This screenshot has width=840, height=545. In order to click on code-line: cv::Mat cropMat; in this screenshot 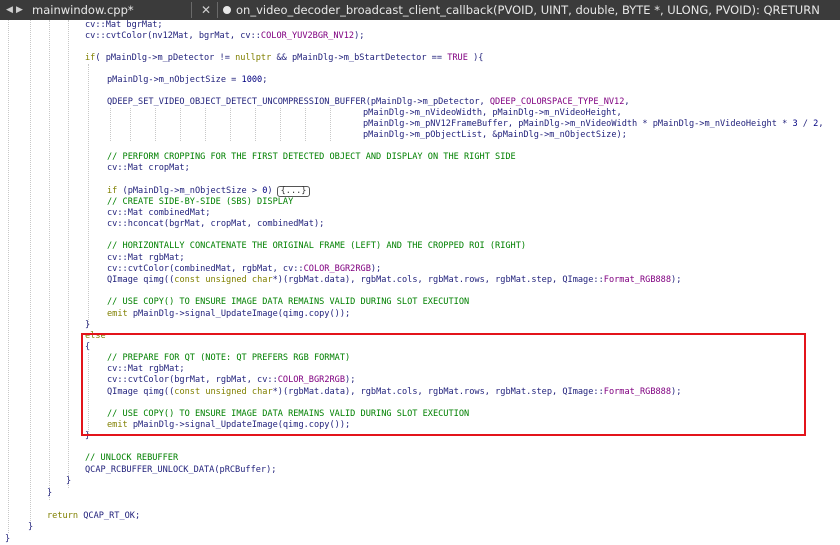, I will do `click(148, 168)`.